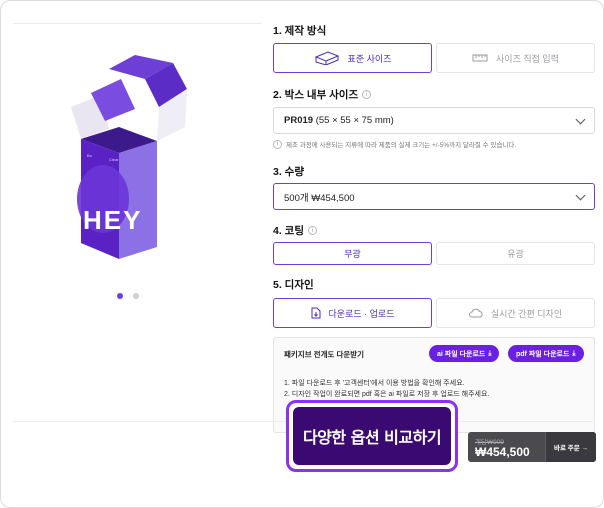  I want to click on section-title-quantity: 3. 수량, so click(288, 171).